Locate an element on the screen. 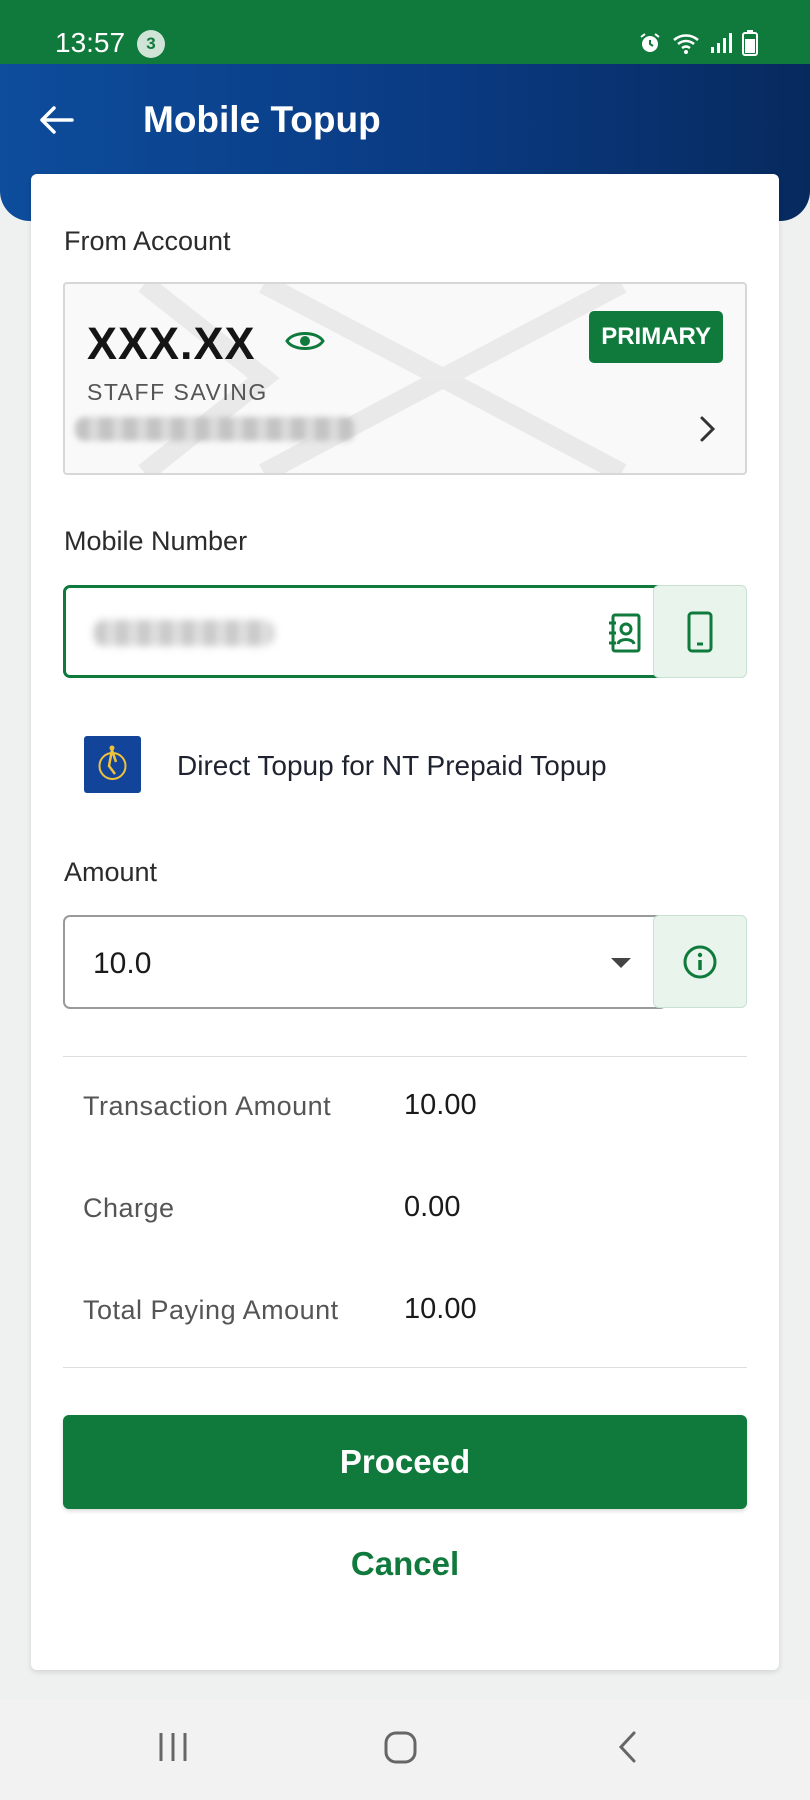  home-icon is located at coordinates (401, 1747).